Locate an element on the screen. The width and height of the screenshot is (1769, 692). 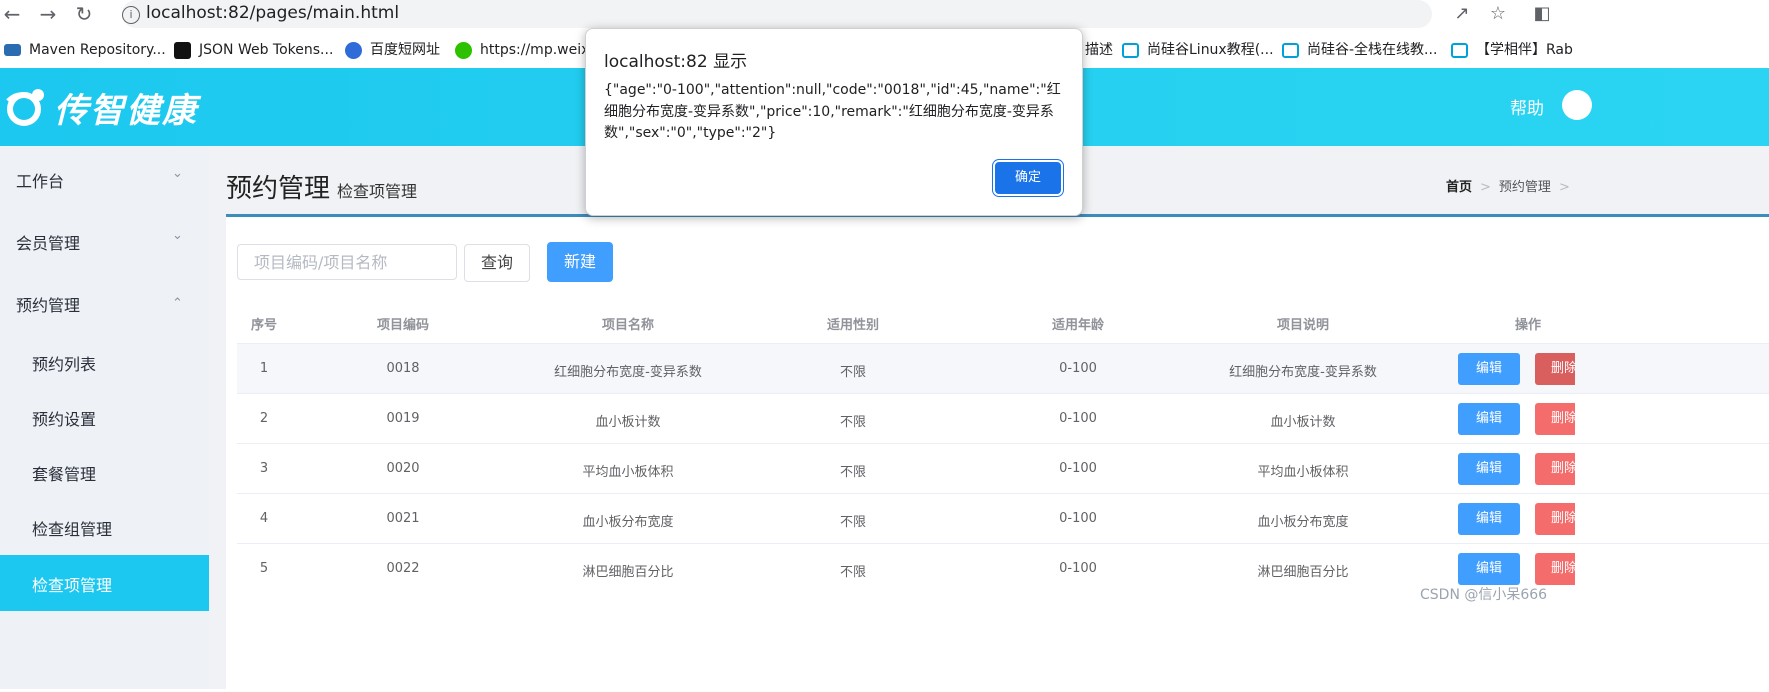
bookmark-rabbit: 【学相伴】Rab is located at coordinates (1512, 50).